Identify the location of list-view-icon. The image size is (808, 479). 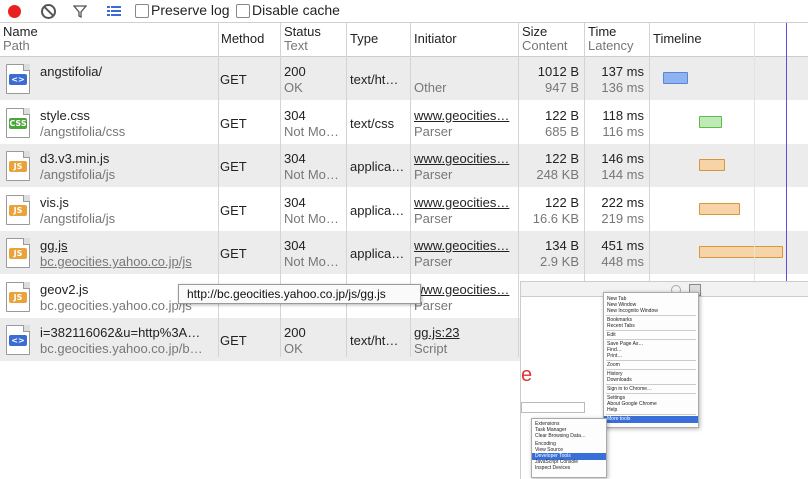
(114, 11).